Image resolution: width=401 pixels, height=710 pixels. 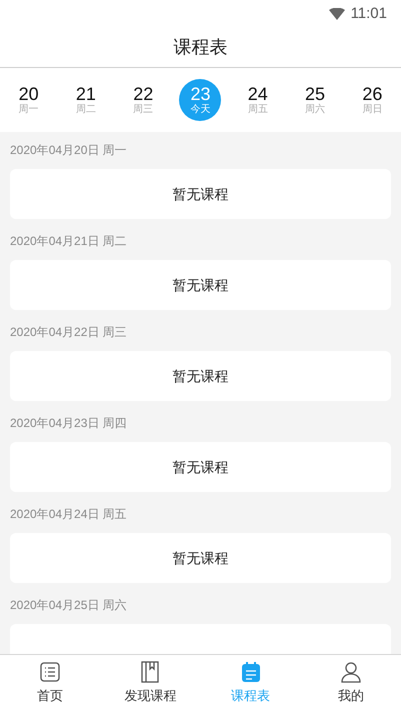 I want to click on date-heading: 2020年04月23日 周四, so click(x=68, y=423).